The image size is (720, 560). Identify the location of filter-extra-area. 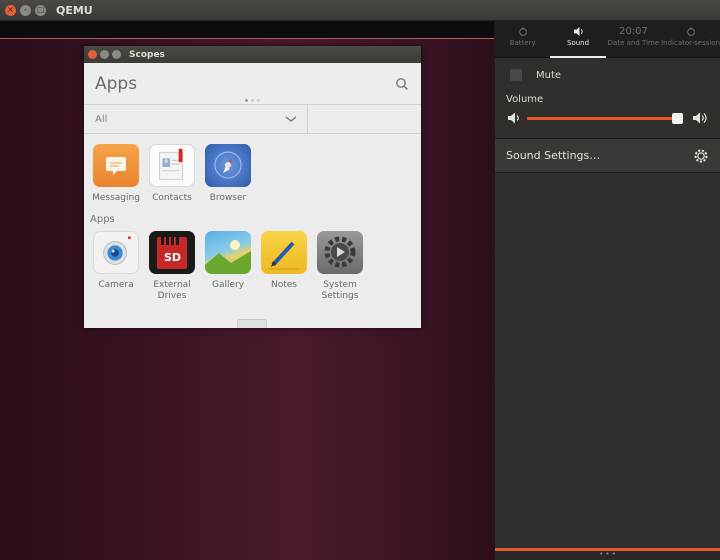
(364, 119).